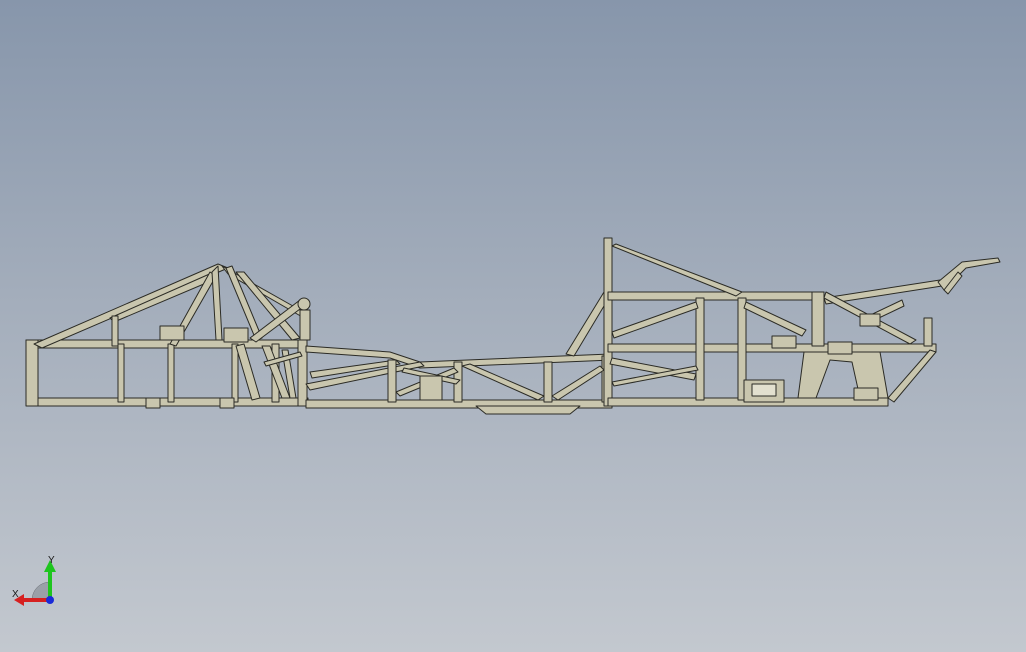 The width and height of the screenshot is (1026, 652). Describe the element at coordinates (459, 353) in the screenshot. I see `mid-frame-section` at that location.